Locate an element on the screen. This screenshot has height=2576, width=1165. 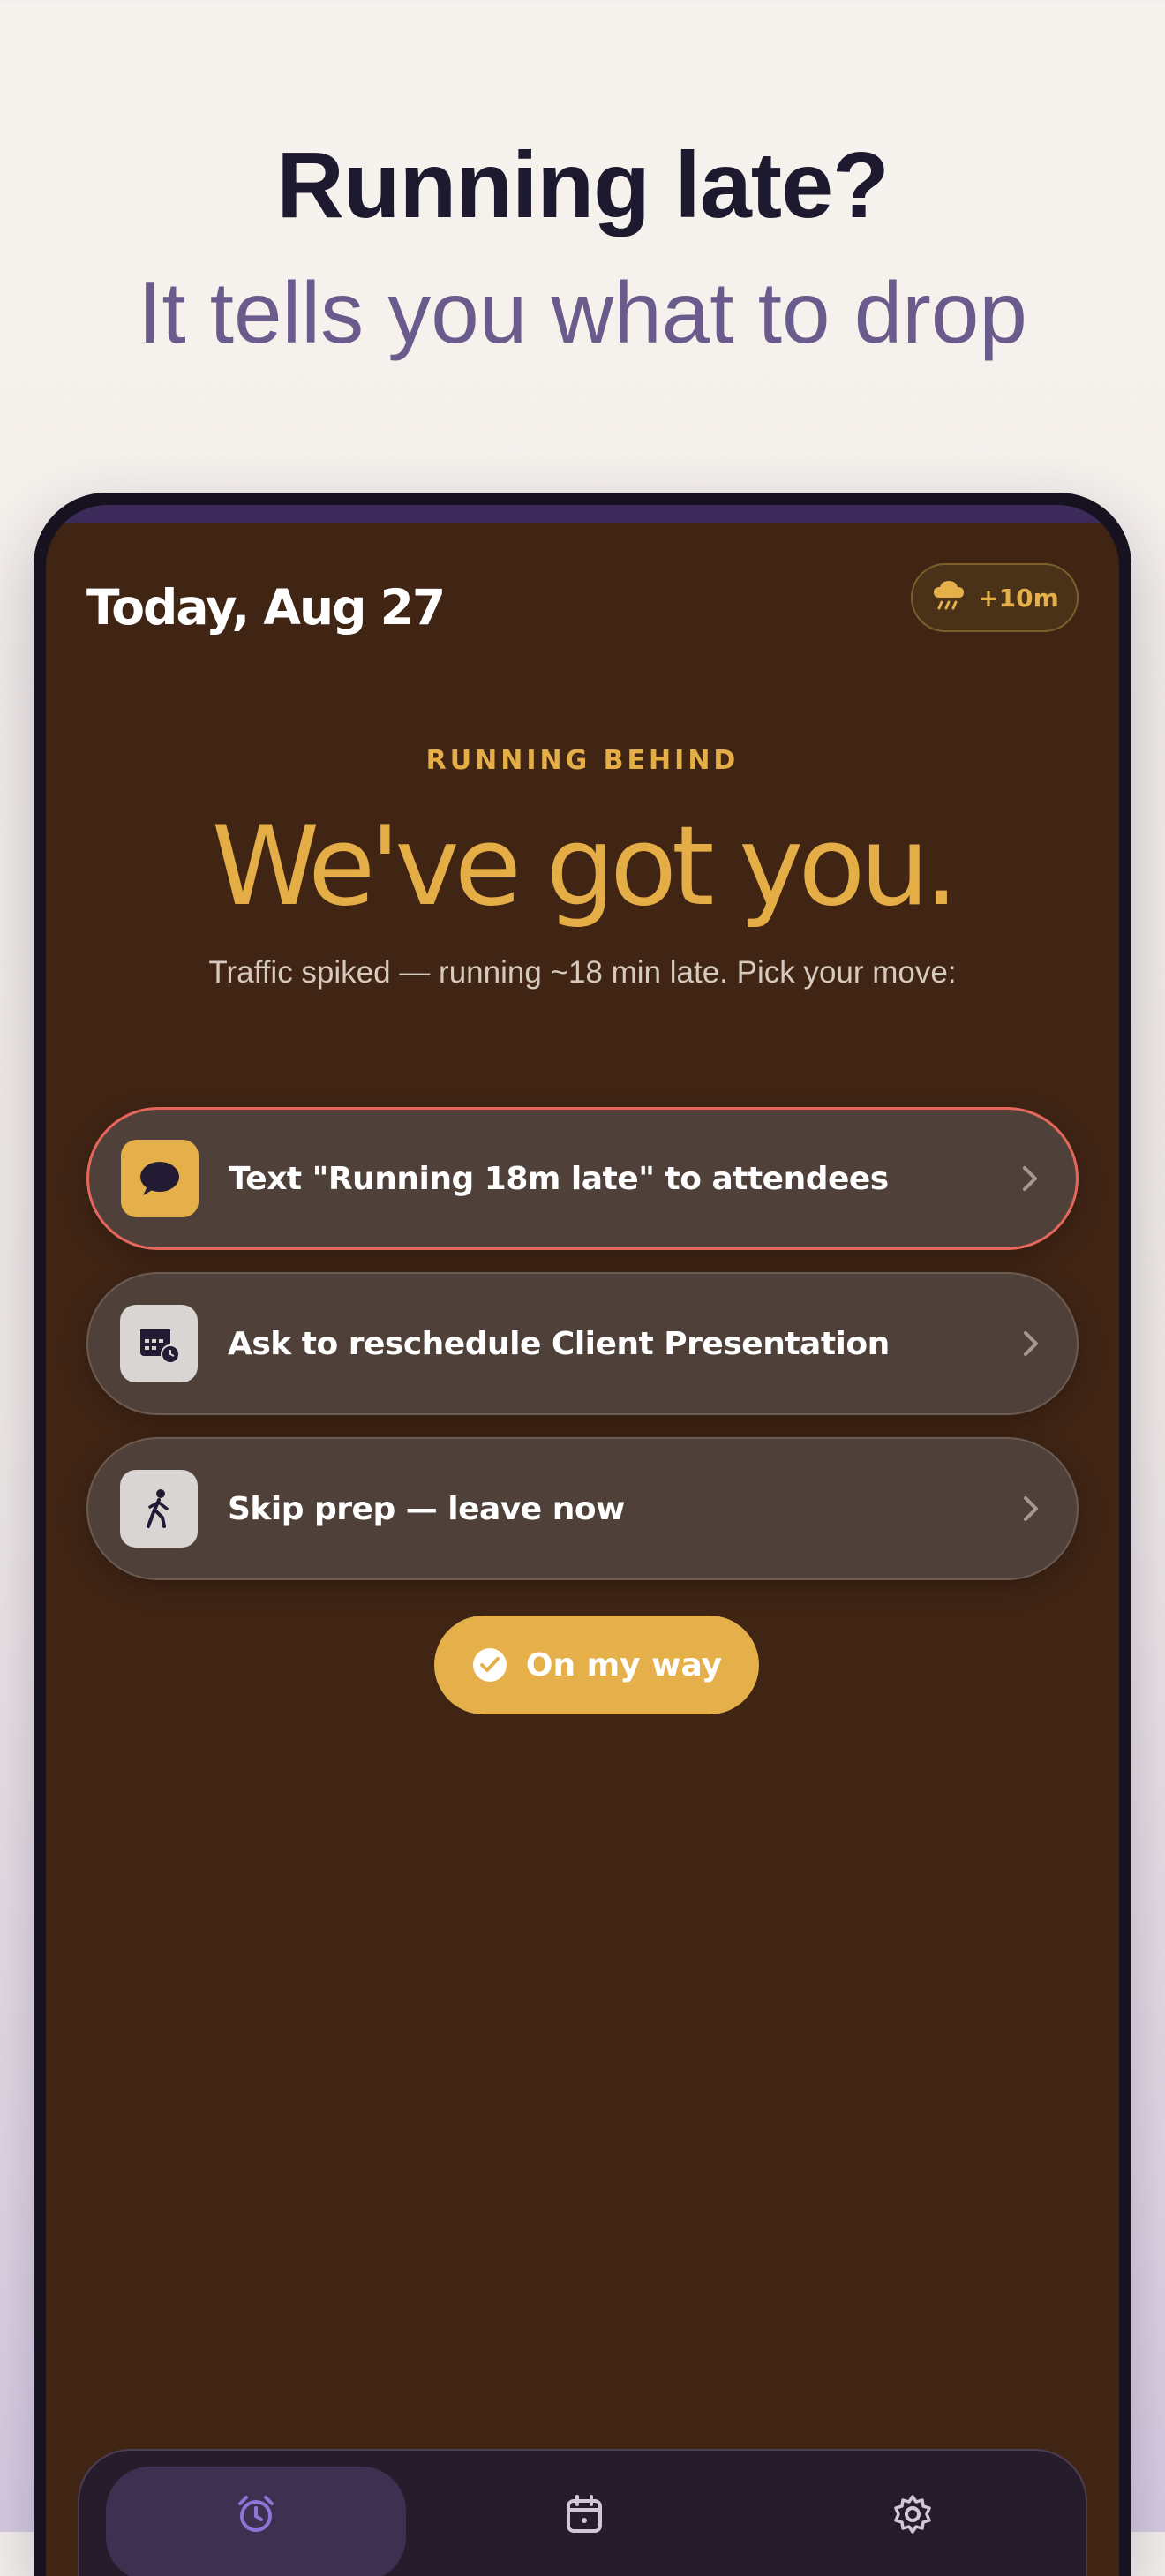
tab-alarm is located at coordinates (256, 2522).